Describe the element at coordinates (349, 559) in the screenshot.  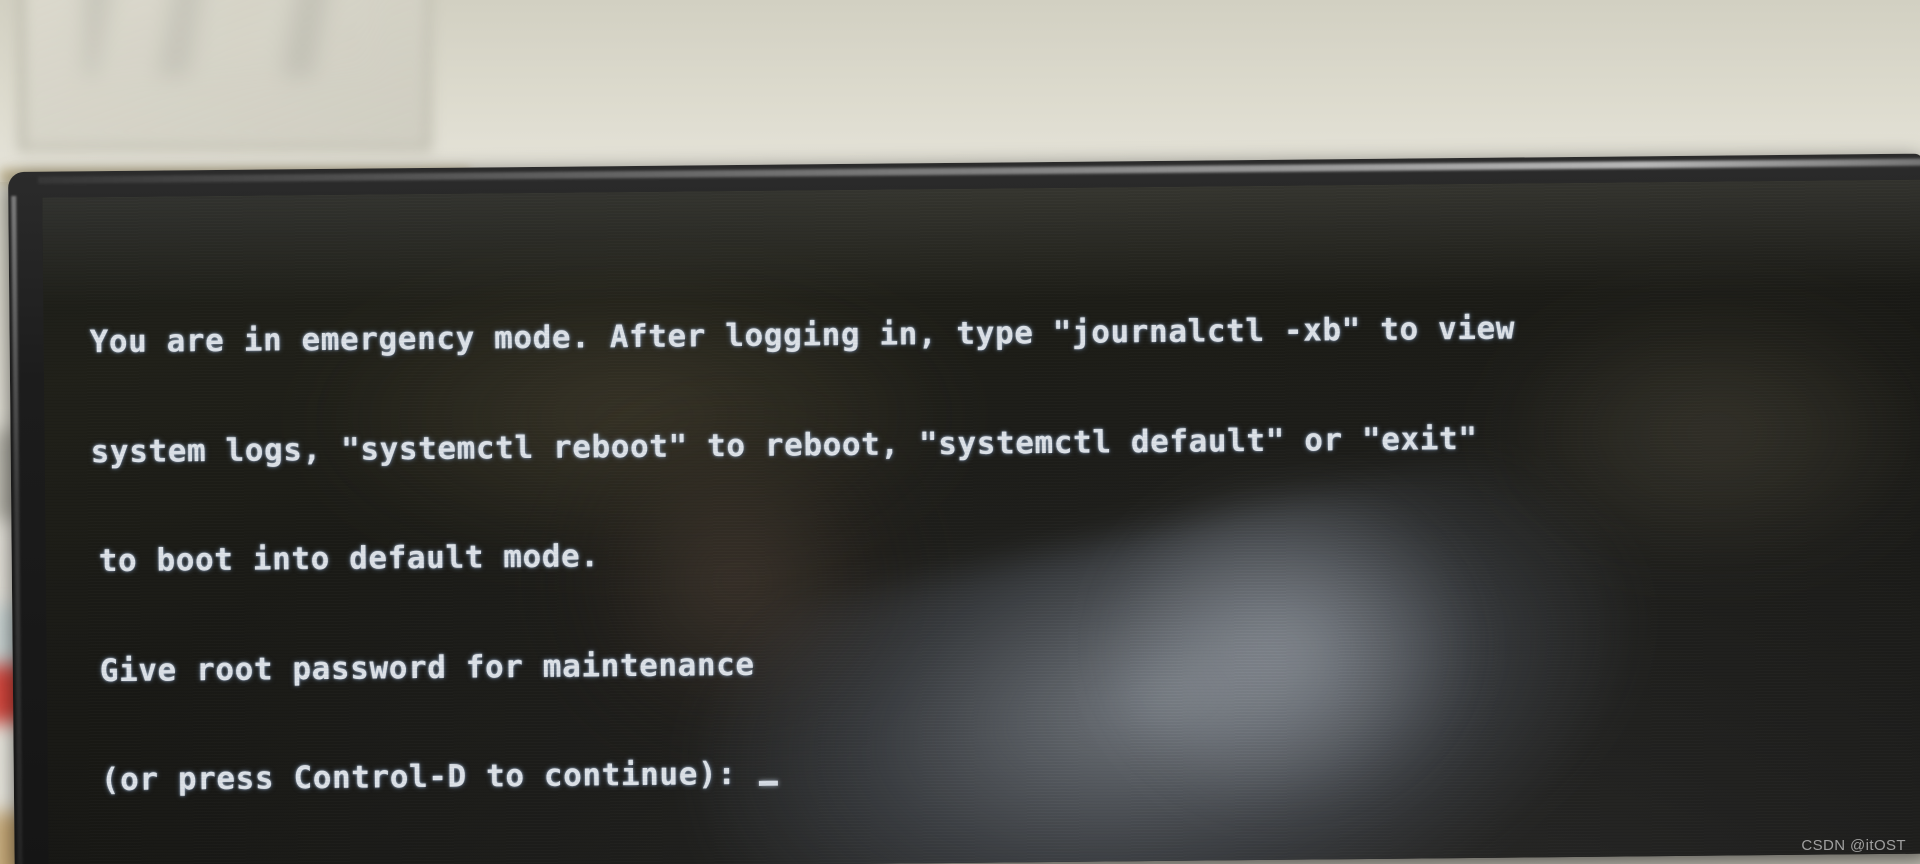
I see `console-line-3: to boot into default mode.` at that location.